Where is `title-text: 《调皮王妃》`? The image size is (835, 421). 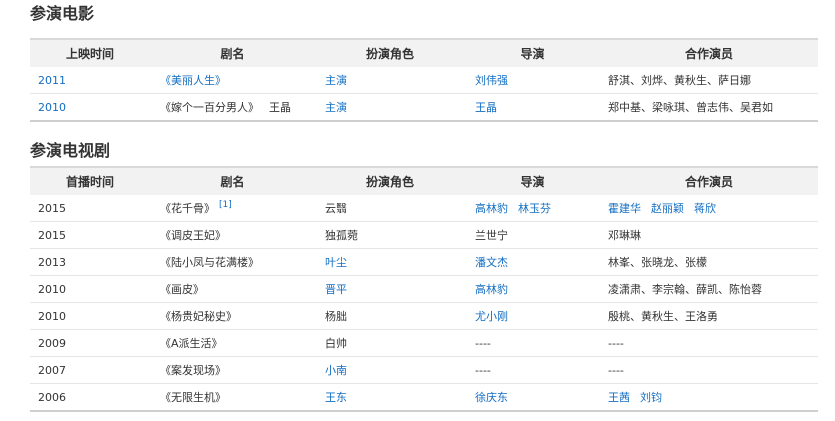
title-text: 《调皮王妃》 is located at coordinates (193, 235).